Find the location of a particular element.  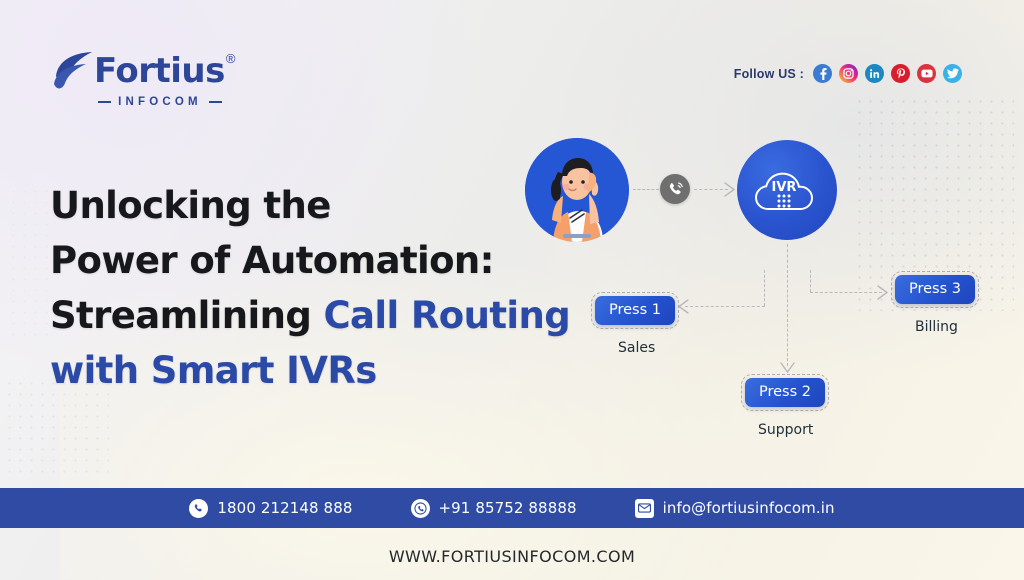

contact-phone-text: 1800 212148 888 is located at coordinates (285, 508).